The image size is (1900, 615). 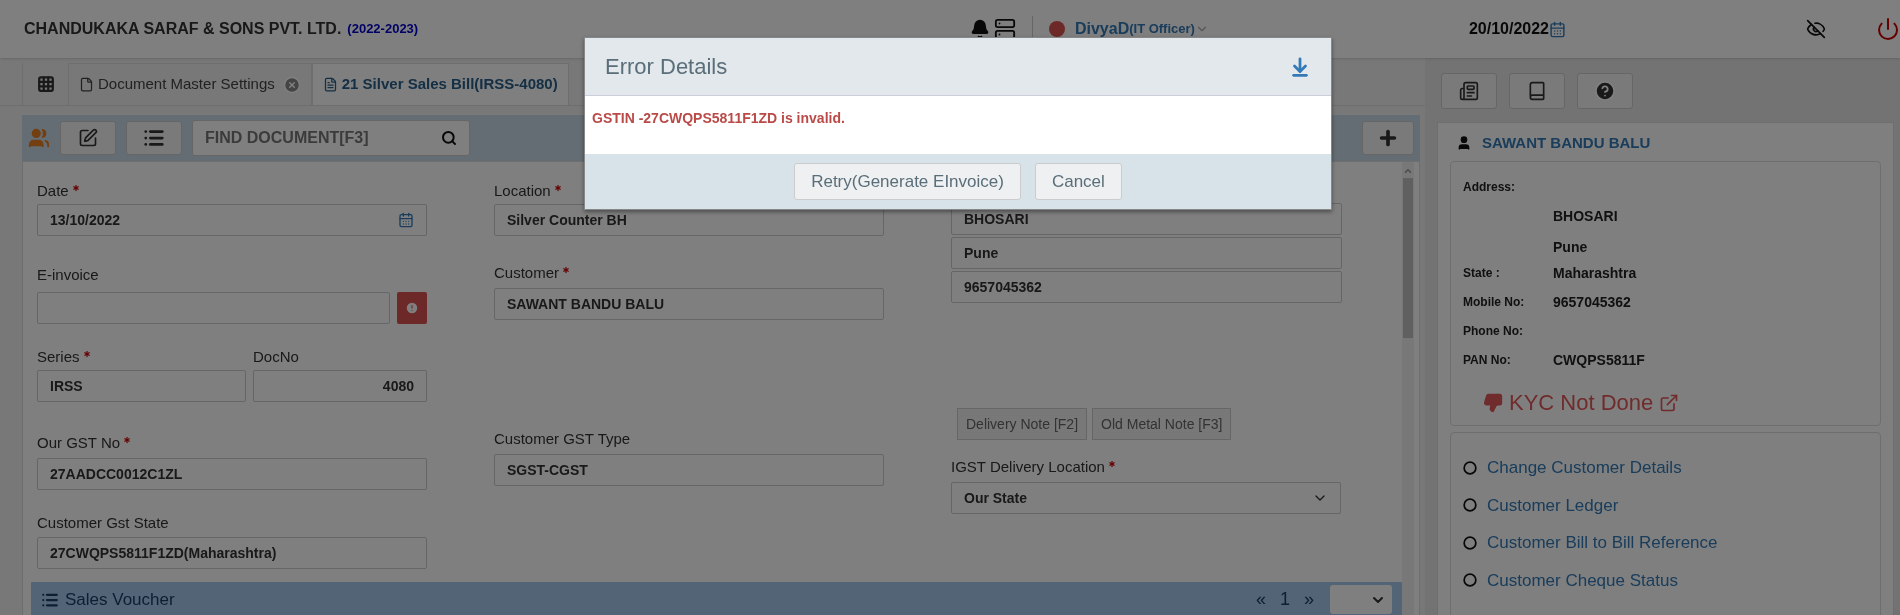 I want to click on external-link-icon, so click(x=1669, y=402).